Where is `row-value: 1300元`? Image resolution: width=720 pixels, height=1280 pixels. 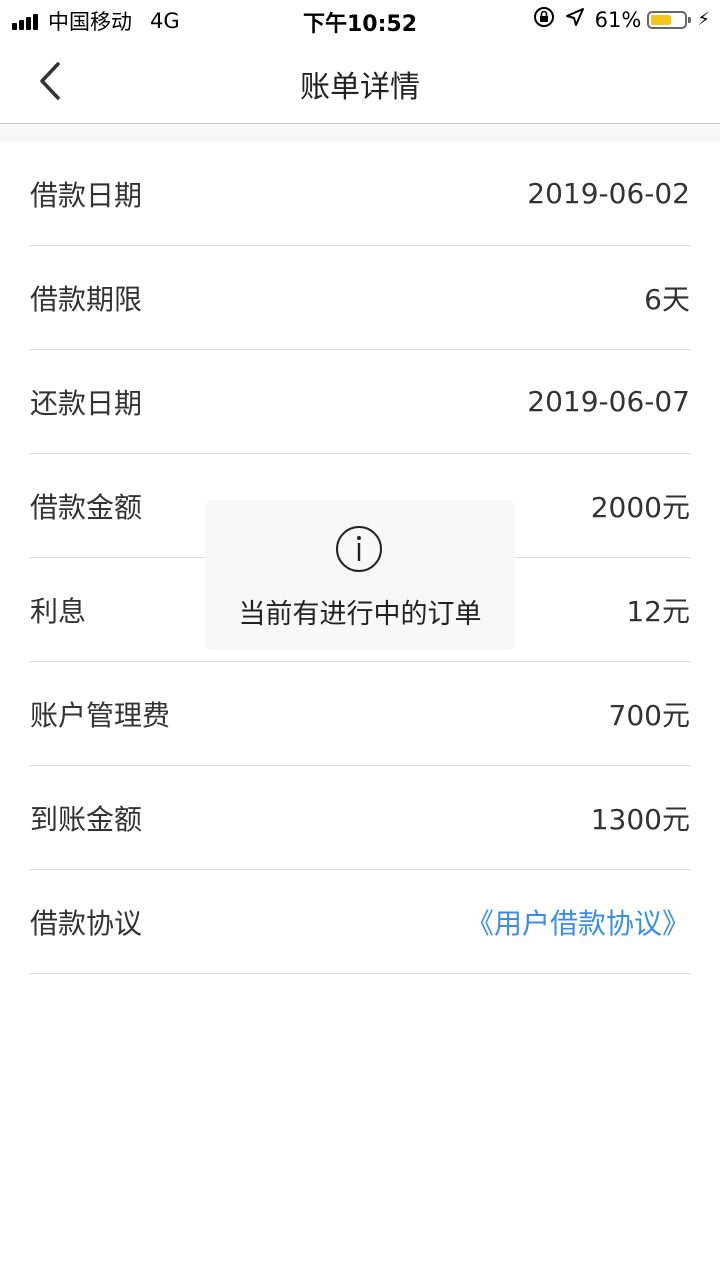
row-value: 1300元 is located at coordinates (640, 819).